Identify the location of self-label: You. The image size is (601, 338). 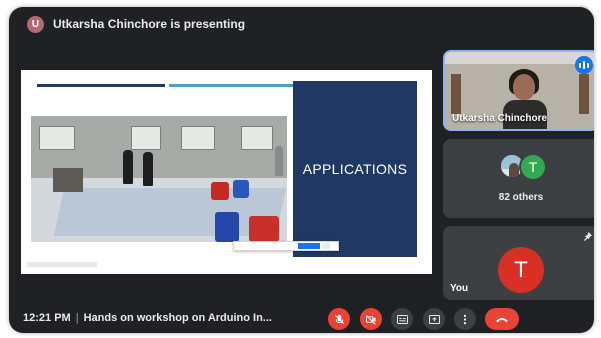
(459, 288).